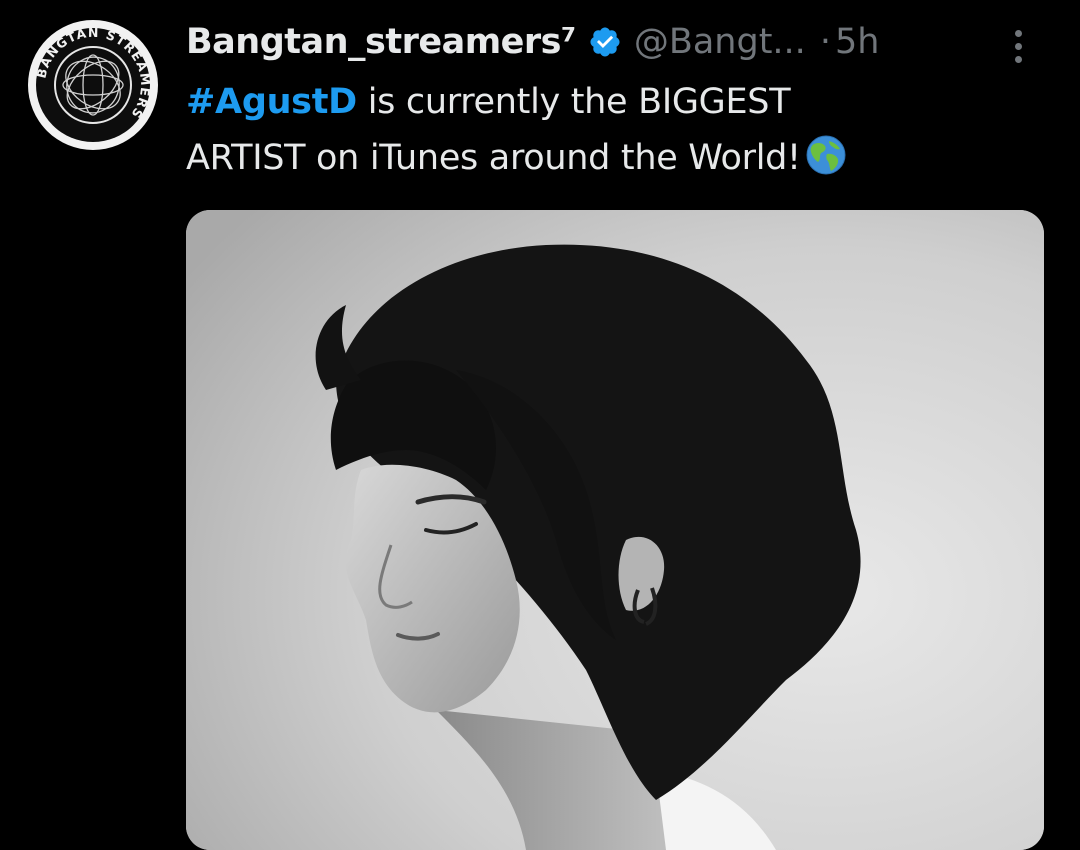 Image resolution: width=1080 pixels, height=850 pixels. I want to click on globe-icon, so click(826, 155).